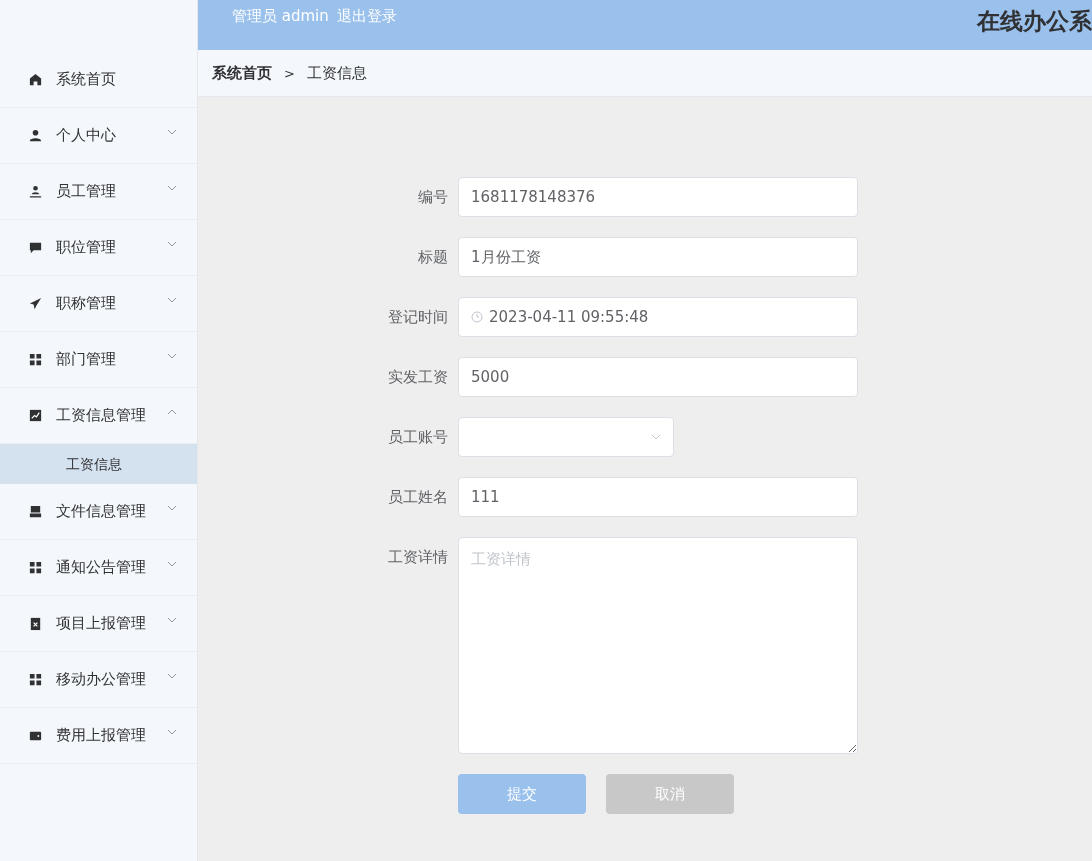 The width and height of the screenshot is (1092, 861). Describe the element at coordinates (658, 197) in the screenshot. I see `input-field: 1681178148376` at that location.